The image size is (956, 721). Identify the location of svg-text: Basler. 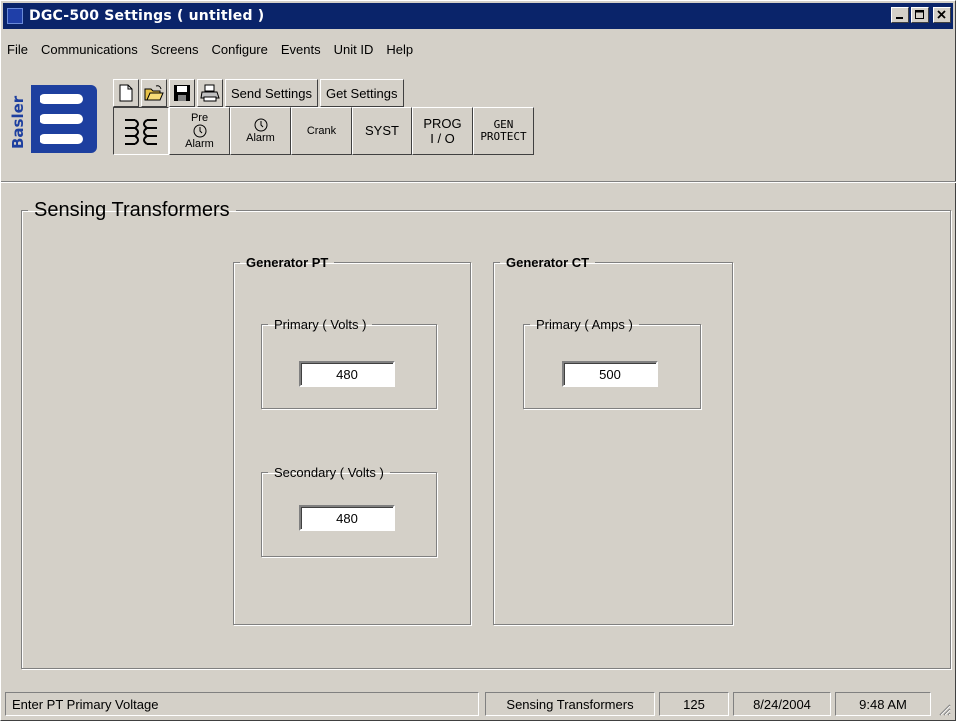
(18, 122).